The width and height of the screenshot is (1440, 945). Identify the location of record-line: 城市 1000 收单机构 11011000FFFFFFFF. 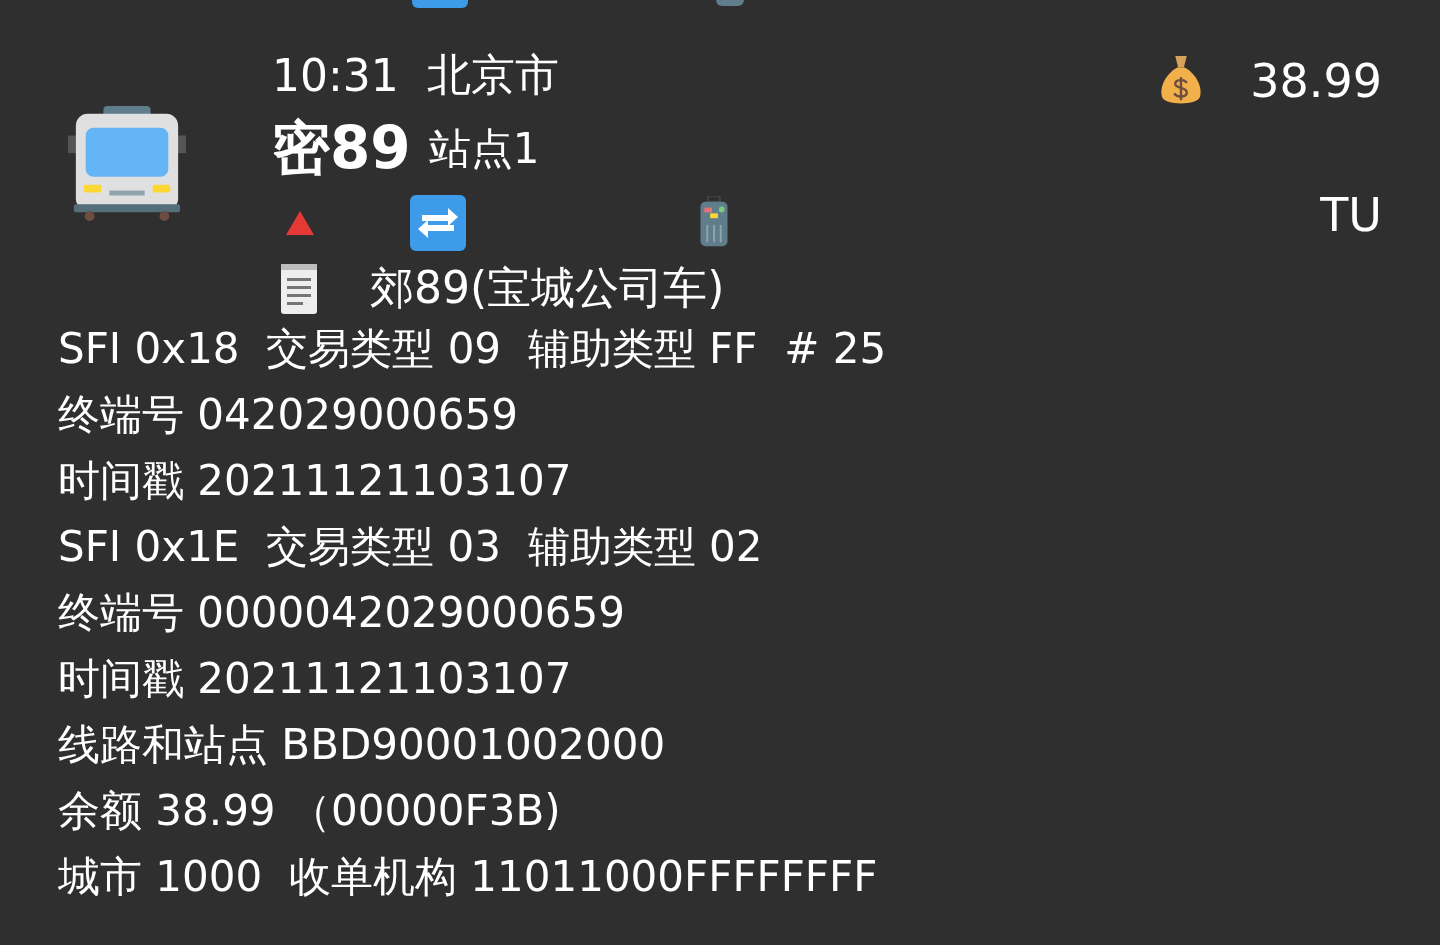
(468, 877).